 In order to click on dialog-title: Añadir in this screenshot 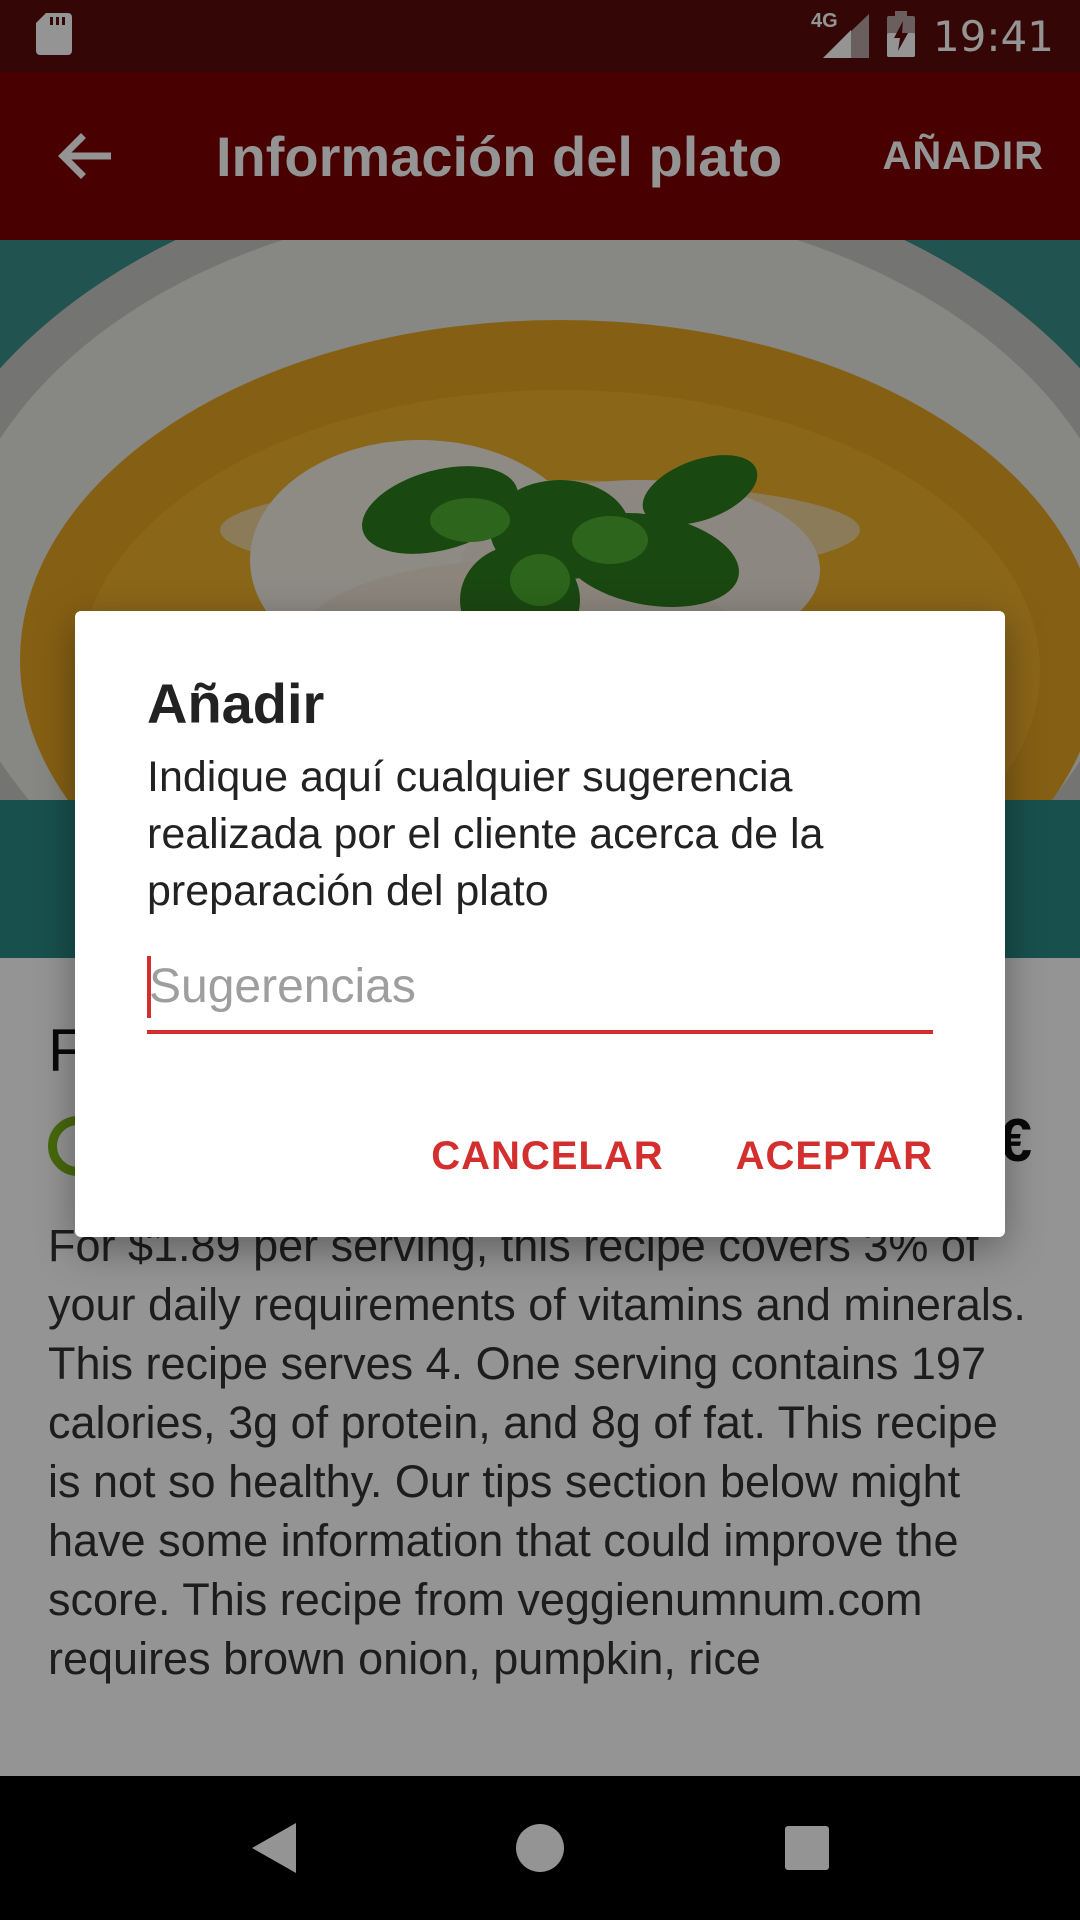, I will do `click(236, 703)`.